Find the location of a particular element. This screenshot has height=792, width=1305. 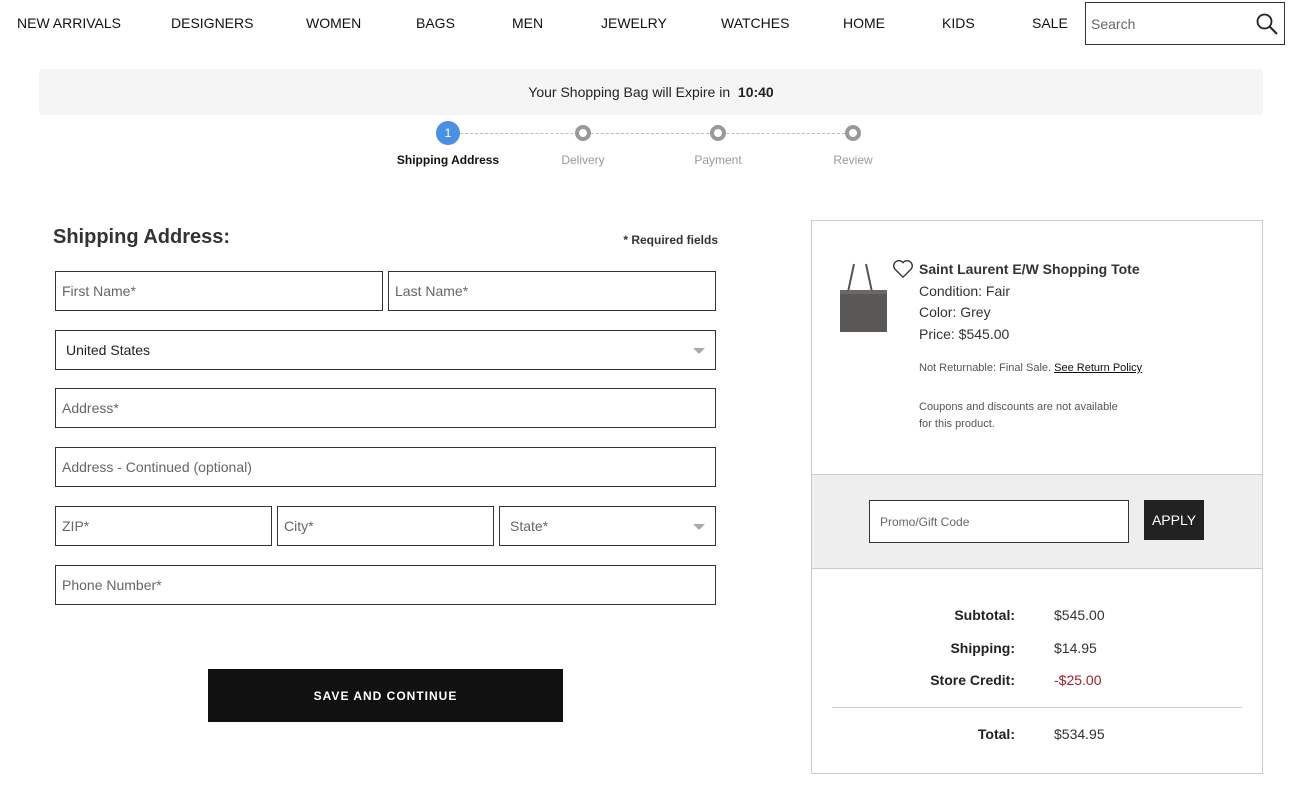

promo-field is located at coordinates (999, 521).